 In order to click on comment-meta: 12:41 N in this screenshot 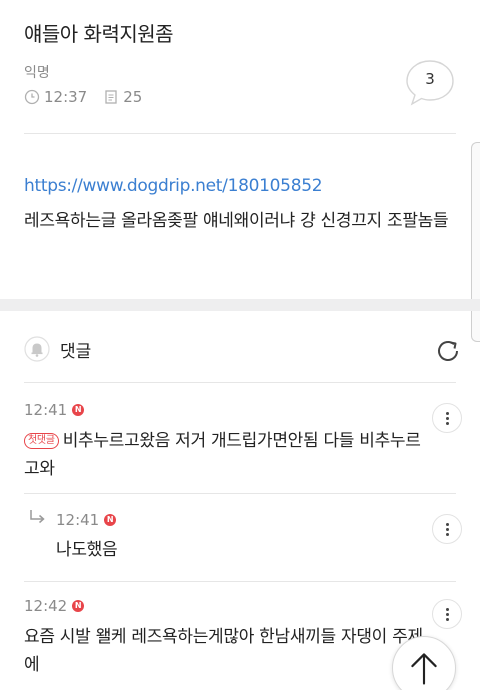, I will do `click(54, 410)`.